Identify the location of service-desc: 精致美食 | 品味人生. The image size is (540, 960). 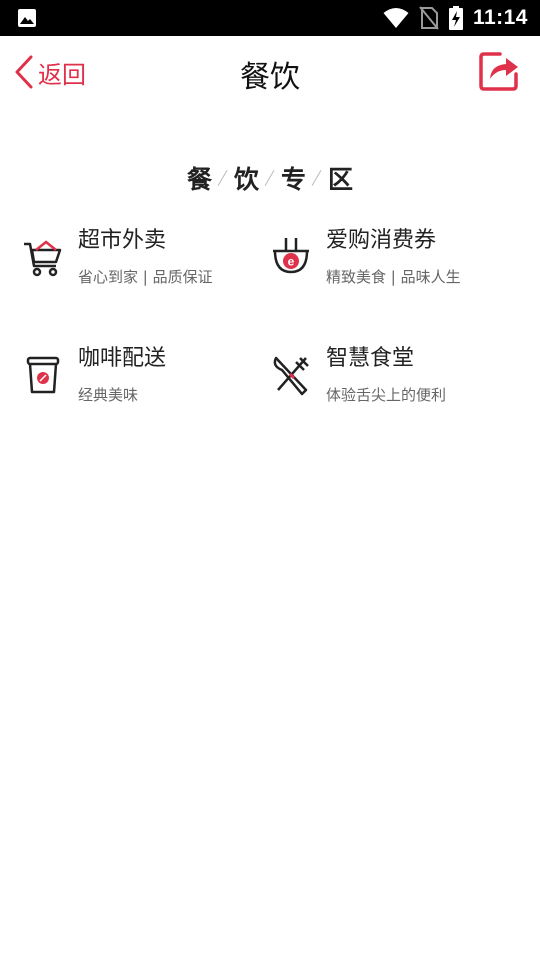
(393, 277).